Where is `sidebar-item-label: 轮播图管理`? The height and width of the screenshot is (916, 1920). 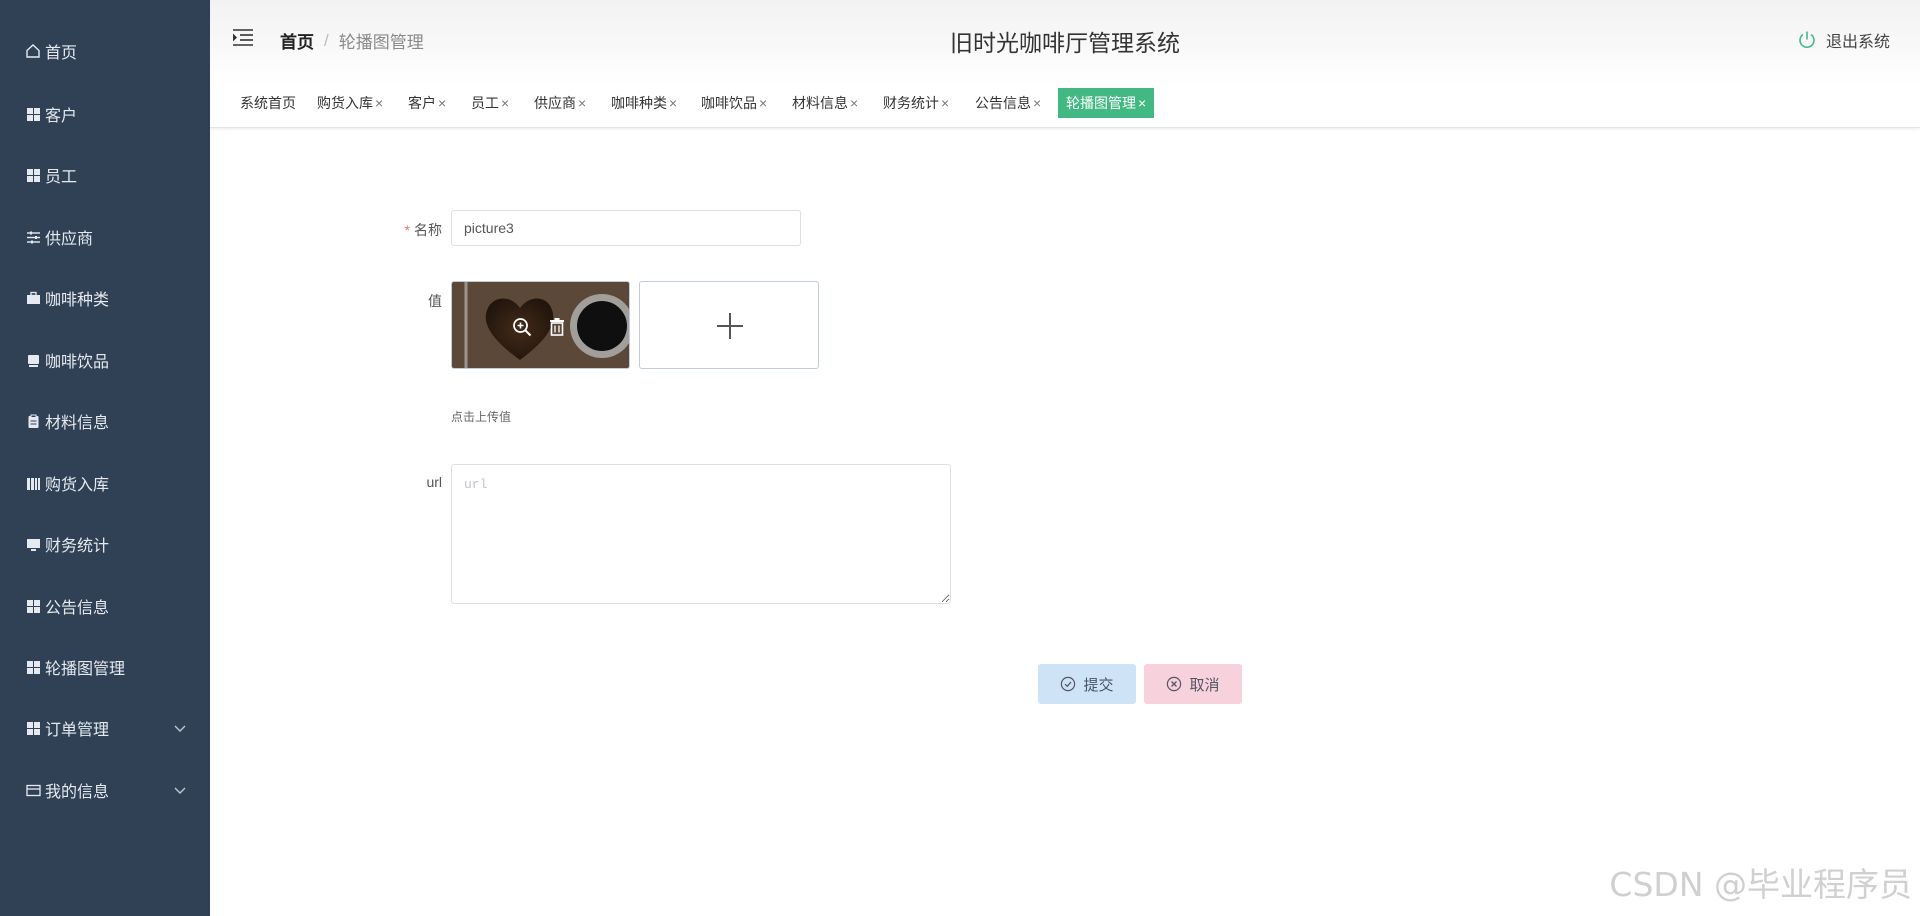 sidebar-item-label: 轮播图管理 is located at coordinates (85, 669).